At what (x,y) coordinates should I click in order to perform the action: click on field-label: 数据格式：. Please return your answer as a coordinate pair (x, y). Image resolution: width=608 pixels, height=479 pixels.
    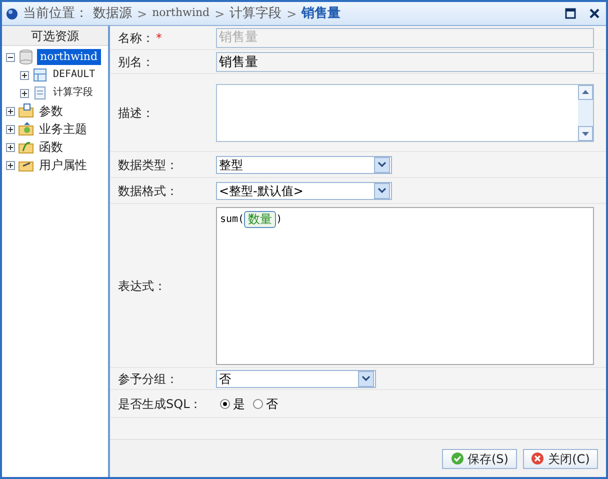
    Looking at the image, I should click on (148, 191).